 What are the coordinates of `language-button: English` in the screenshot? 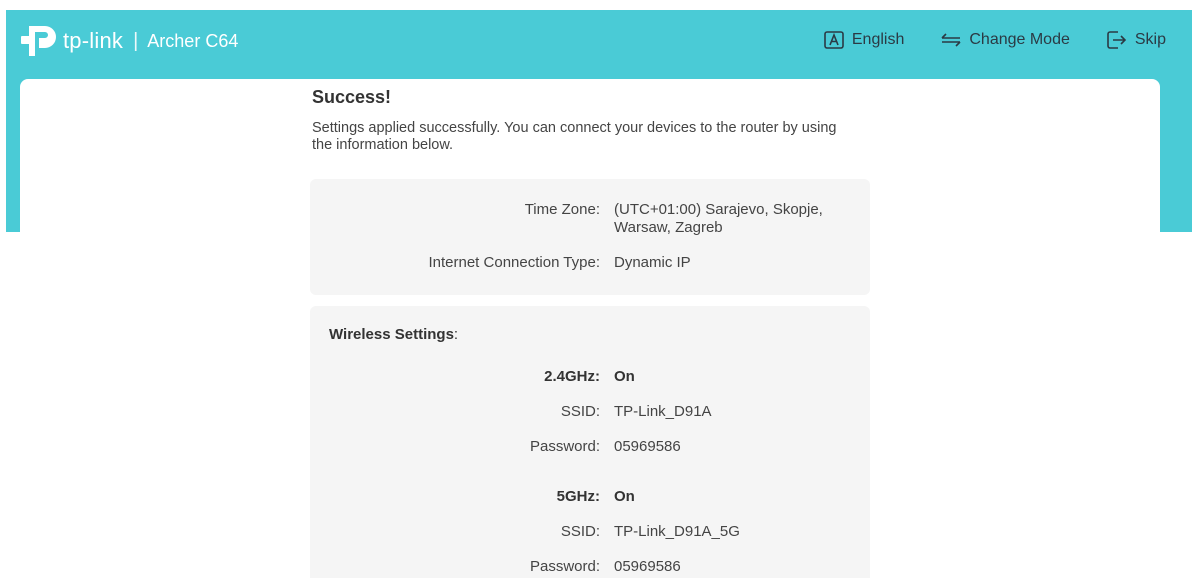 It's located at (864, 40).